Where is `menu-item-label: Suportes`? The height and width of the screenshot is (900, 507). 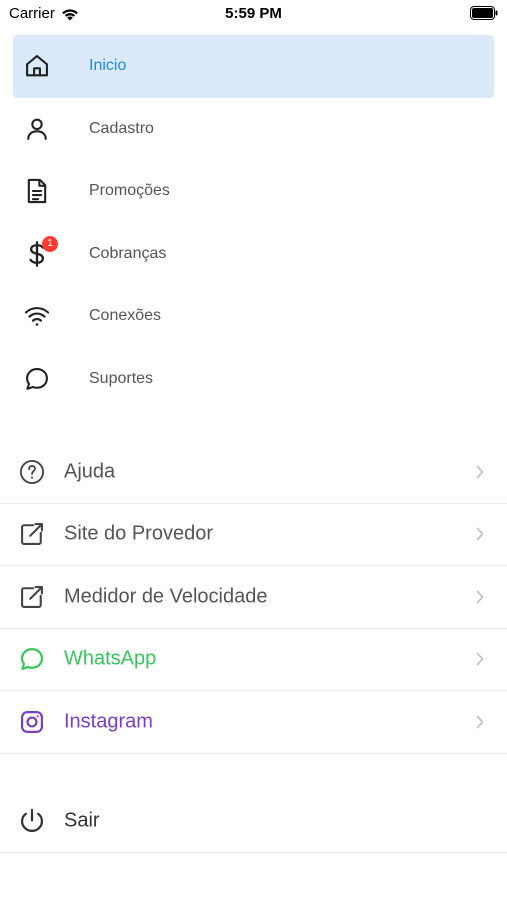
menu-item-label: Suportes is located at coordinates (121, 378).